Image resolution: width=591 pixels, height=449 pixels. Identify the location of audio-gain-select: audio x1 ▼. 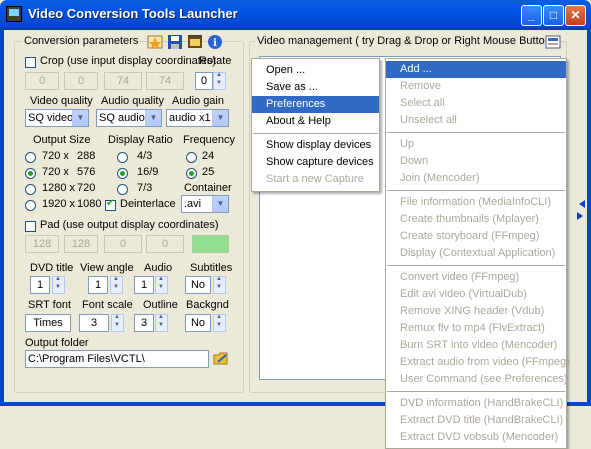
(197, 118).